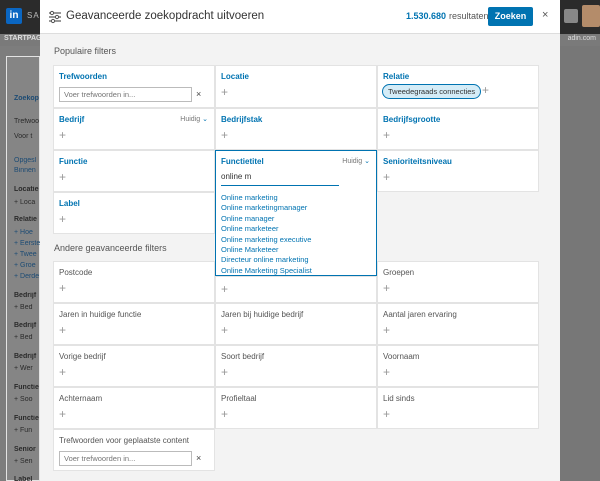 The image size is (600, 481). Describe the element at coordinates (165, 16) in the screenshot. I see `modal-title: Geavanceerde zoekopdracht uitvoeren` at that location.